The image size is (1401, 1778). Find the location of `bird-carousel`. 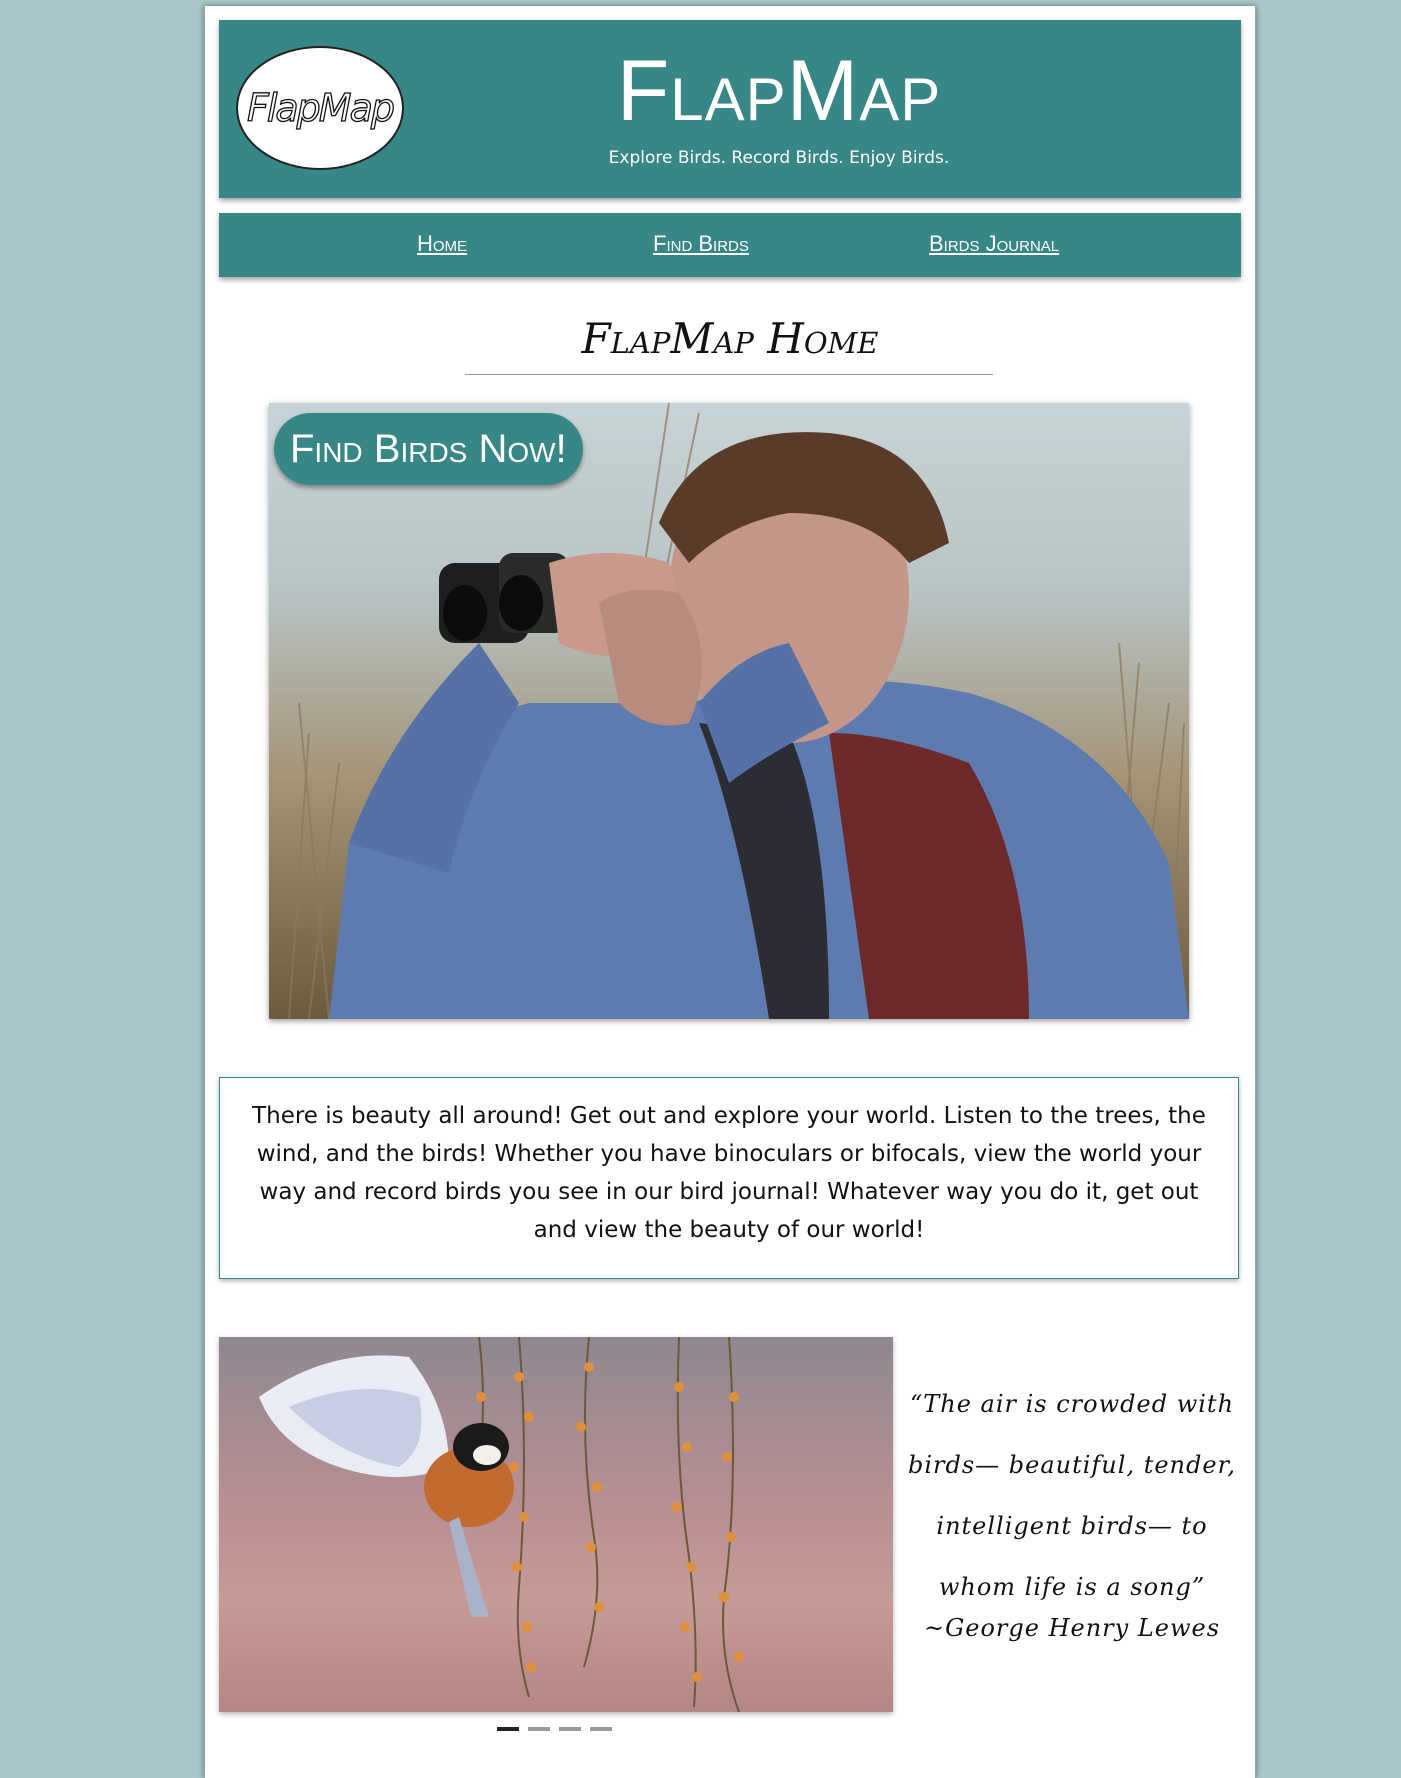

bird-carousel is located at coordinates (556, 1524).